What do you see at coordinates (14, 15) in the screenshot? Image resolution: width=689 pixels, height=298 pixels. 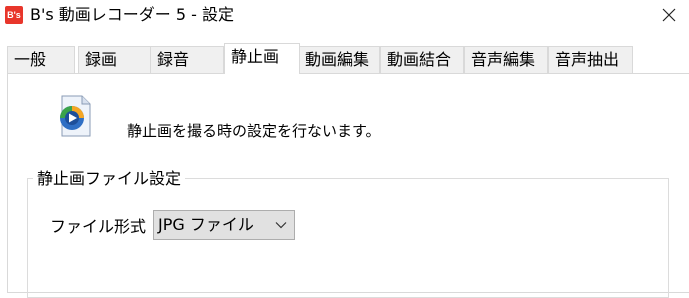 I see `app-icon: B's` at bounding box center [14, 15].